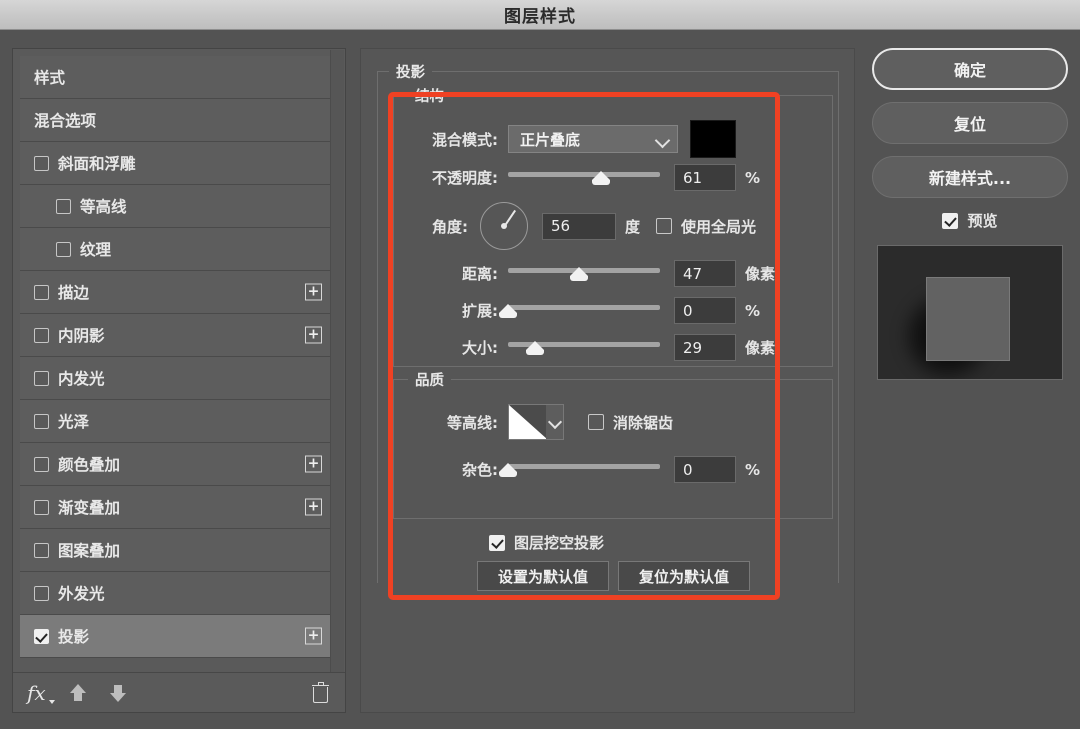 This screenshot has width=1080, height=729. Describe the element at coordinates (540, 15) in the screenshot. I see `window-title-bar: 图层样式` at that location.